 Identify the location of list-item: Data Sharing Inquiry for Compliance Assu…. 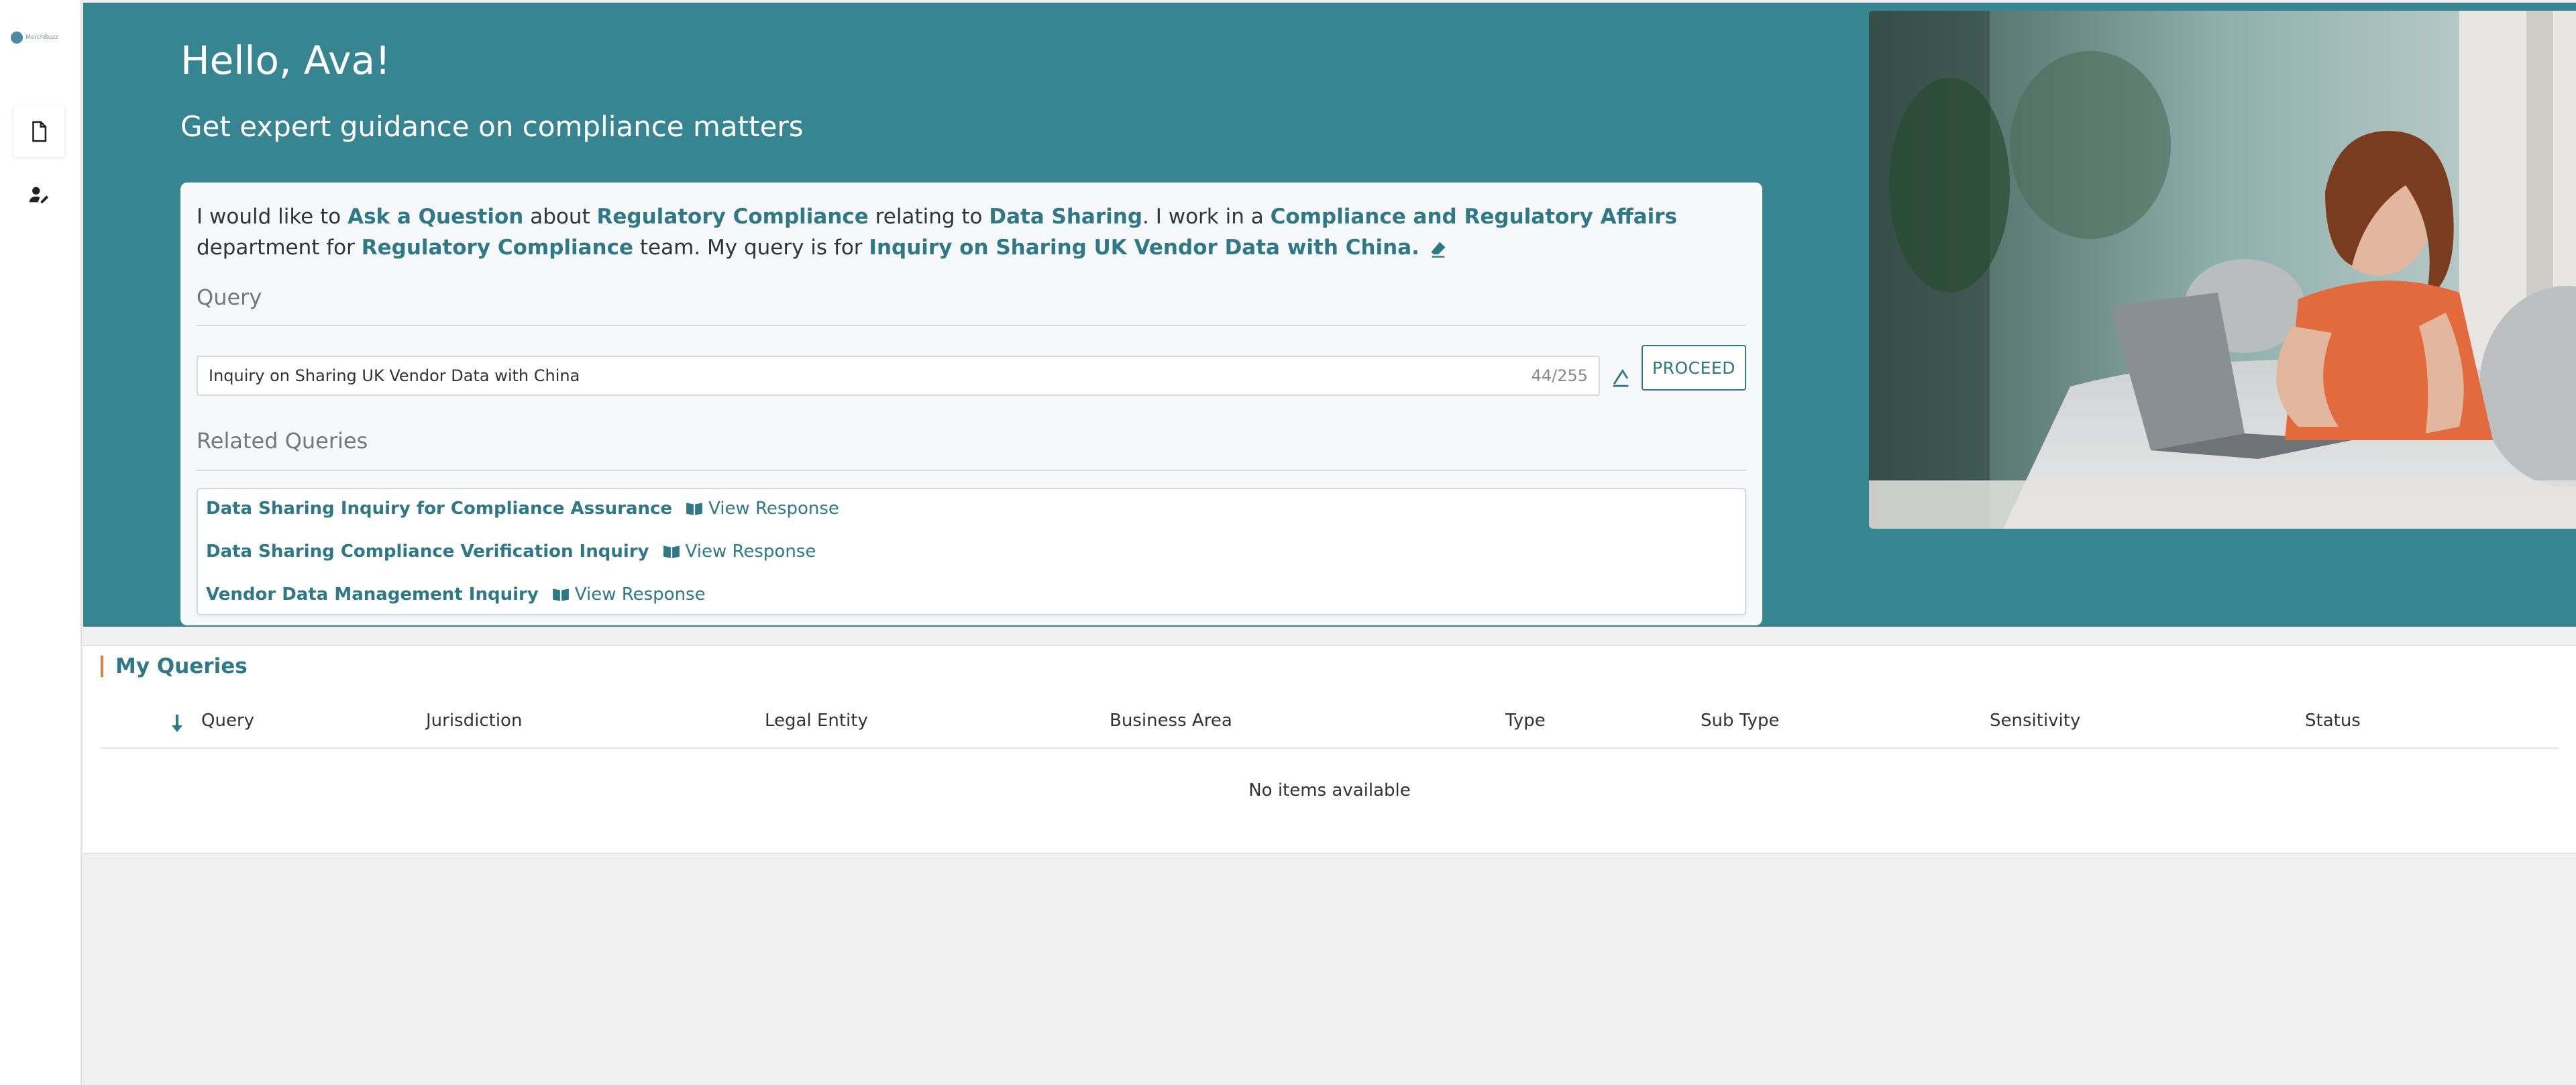
(522, 509).